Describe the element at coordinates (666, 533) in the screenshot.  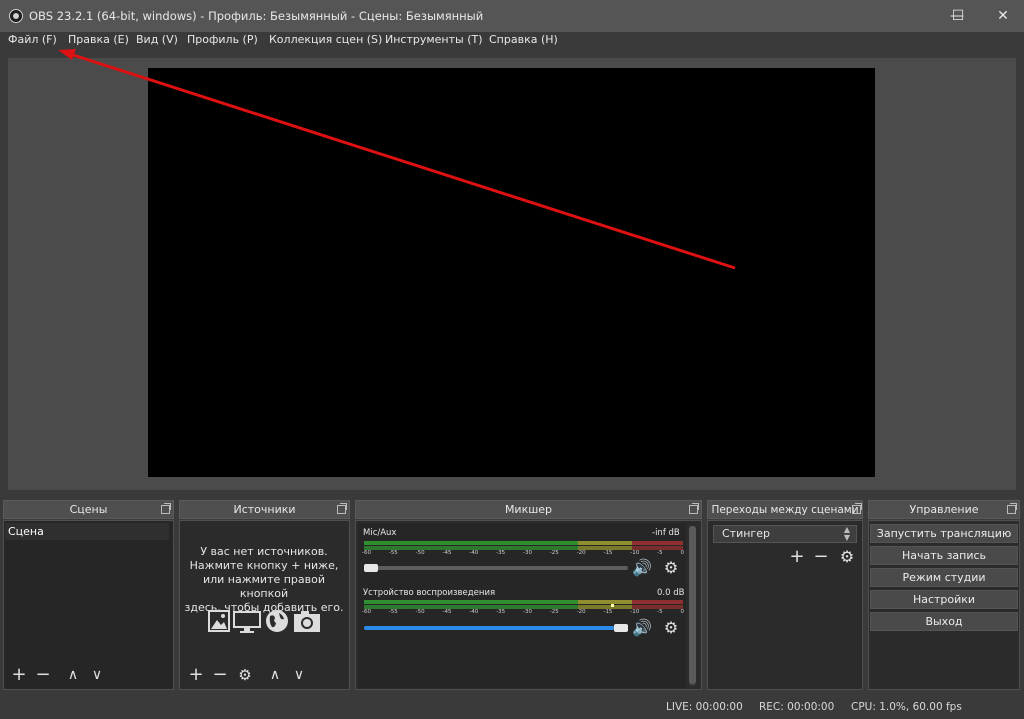
I see `mixer-level-readout: -inf dB` at that location.